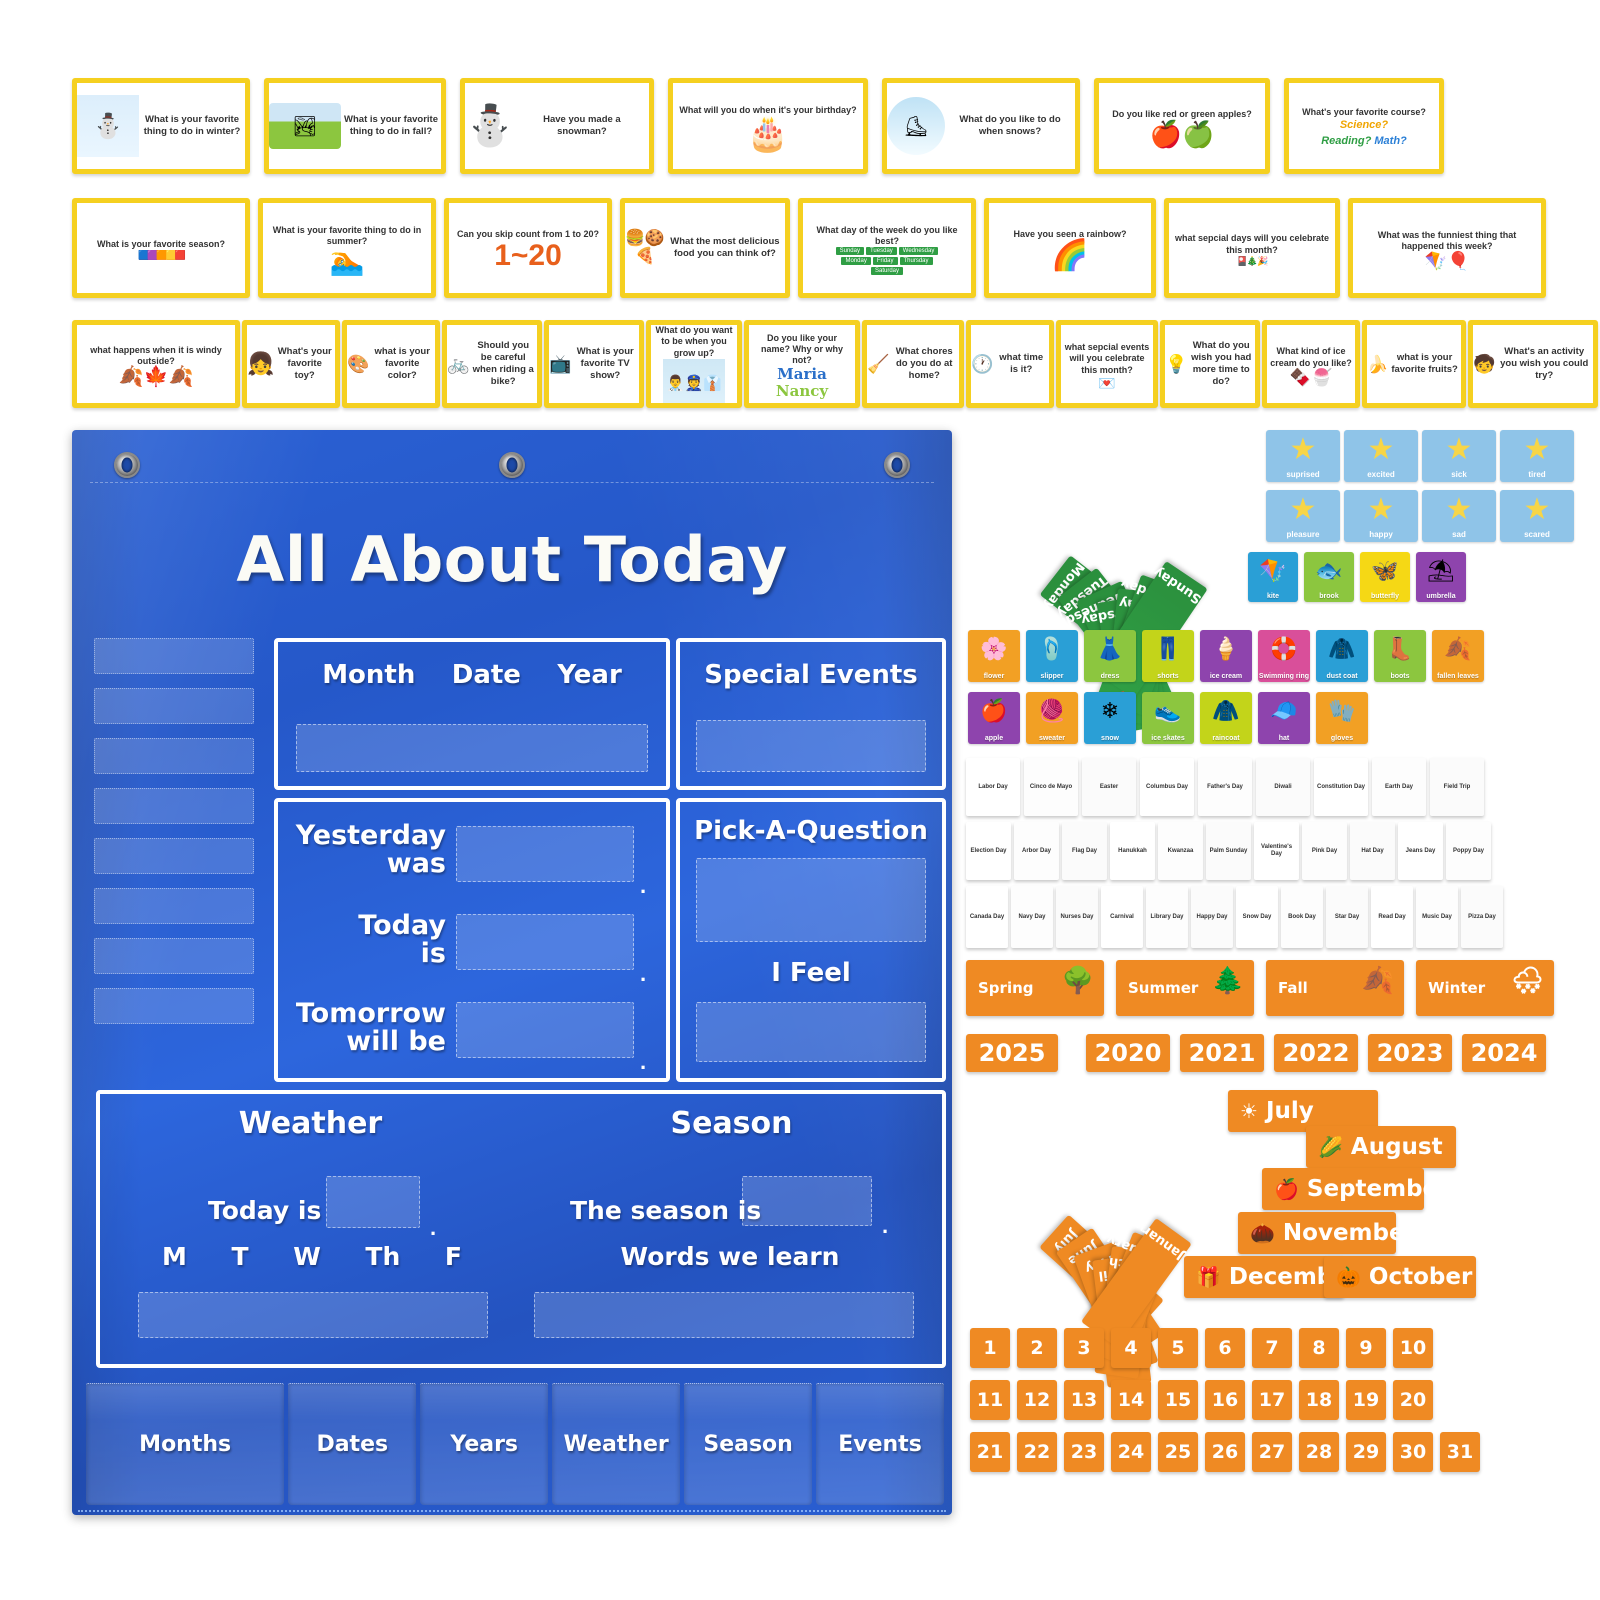  I want to click on date-number-card: 30, so click(1413, 1452).